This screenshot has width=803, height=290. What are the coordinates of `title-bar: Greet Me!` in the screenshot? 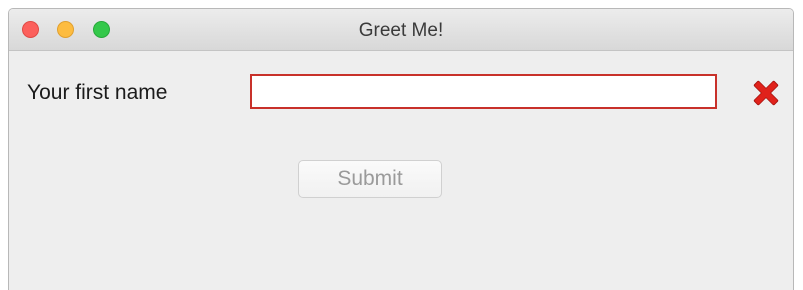 It's located at (401, 30).